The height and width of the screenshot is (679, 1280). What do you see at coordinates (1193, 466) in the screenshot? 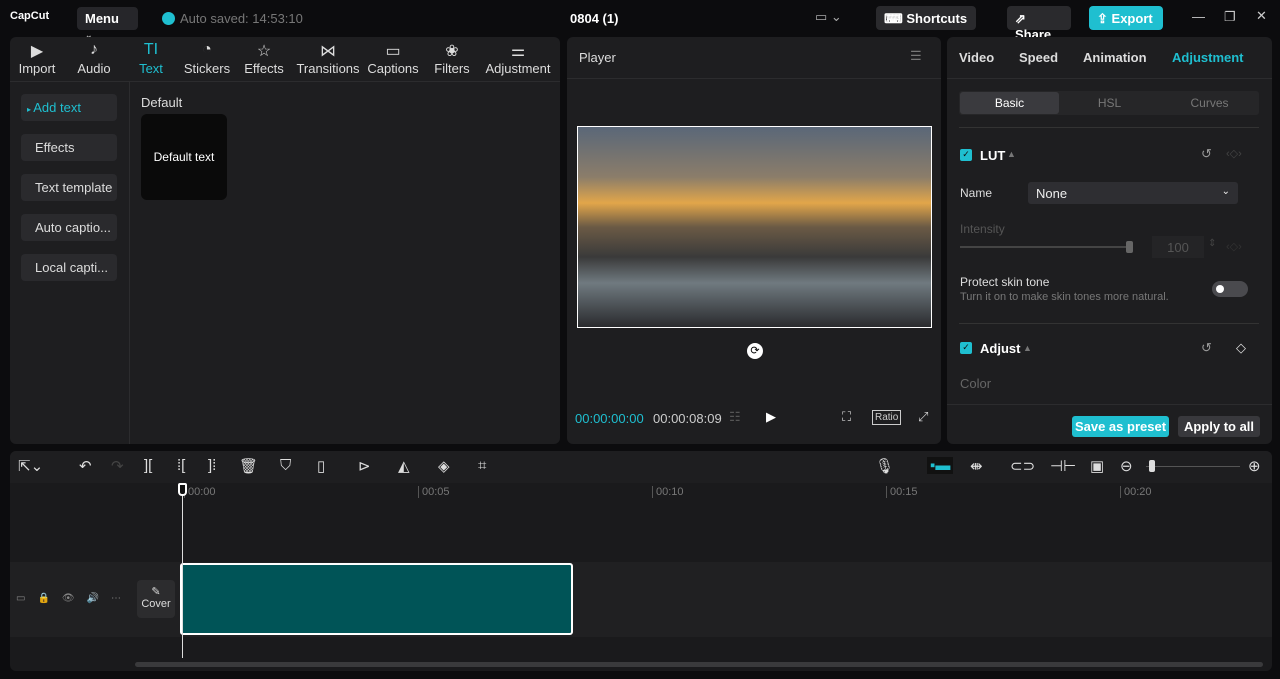
I see `zoom-slider` at bounding box center [1193, 466].